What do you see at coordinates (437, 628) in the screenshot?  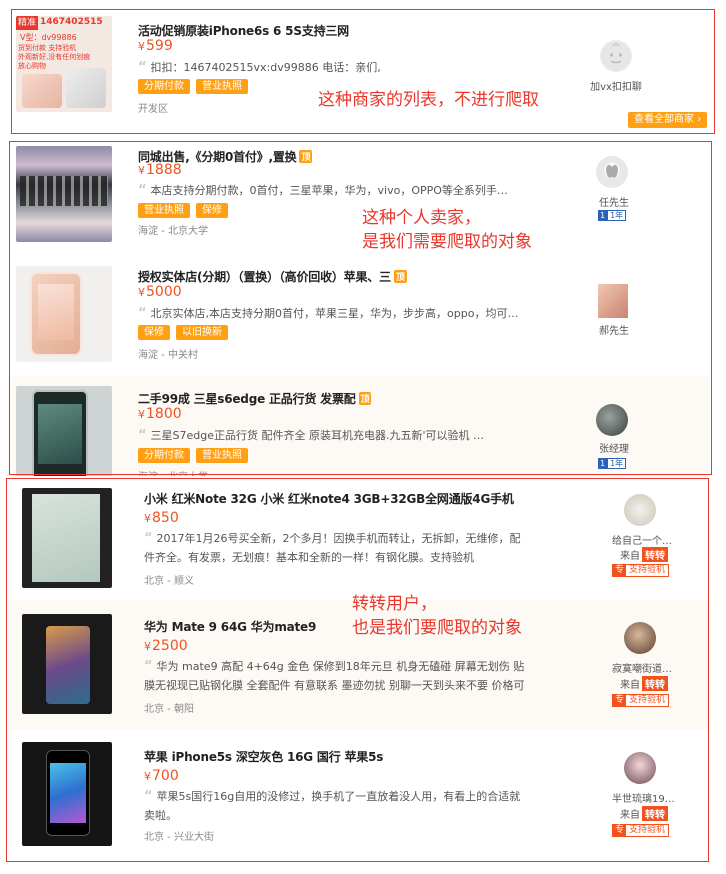 I see `annotation-zhuanzhuan-line2: 也是我们要爬取的对象` at bounding box center [437, 628].